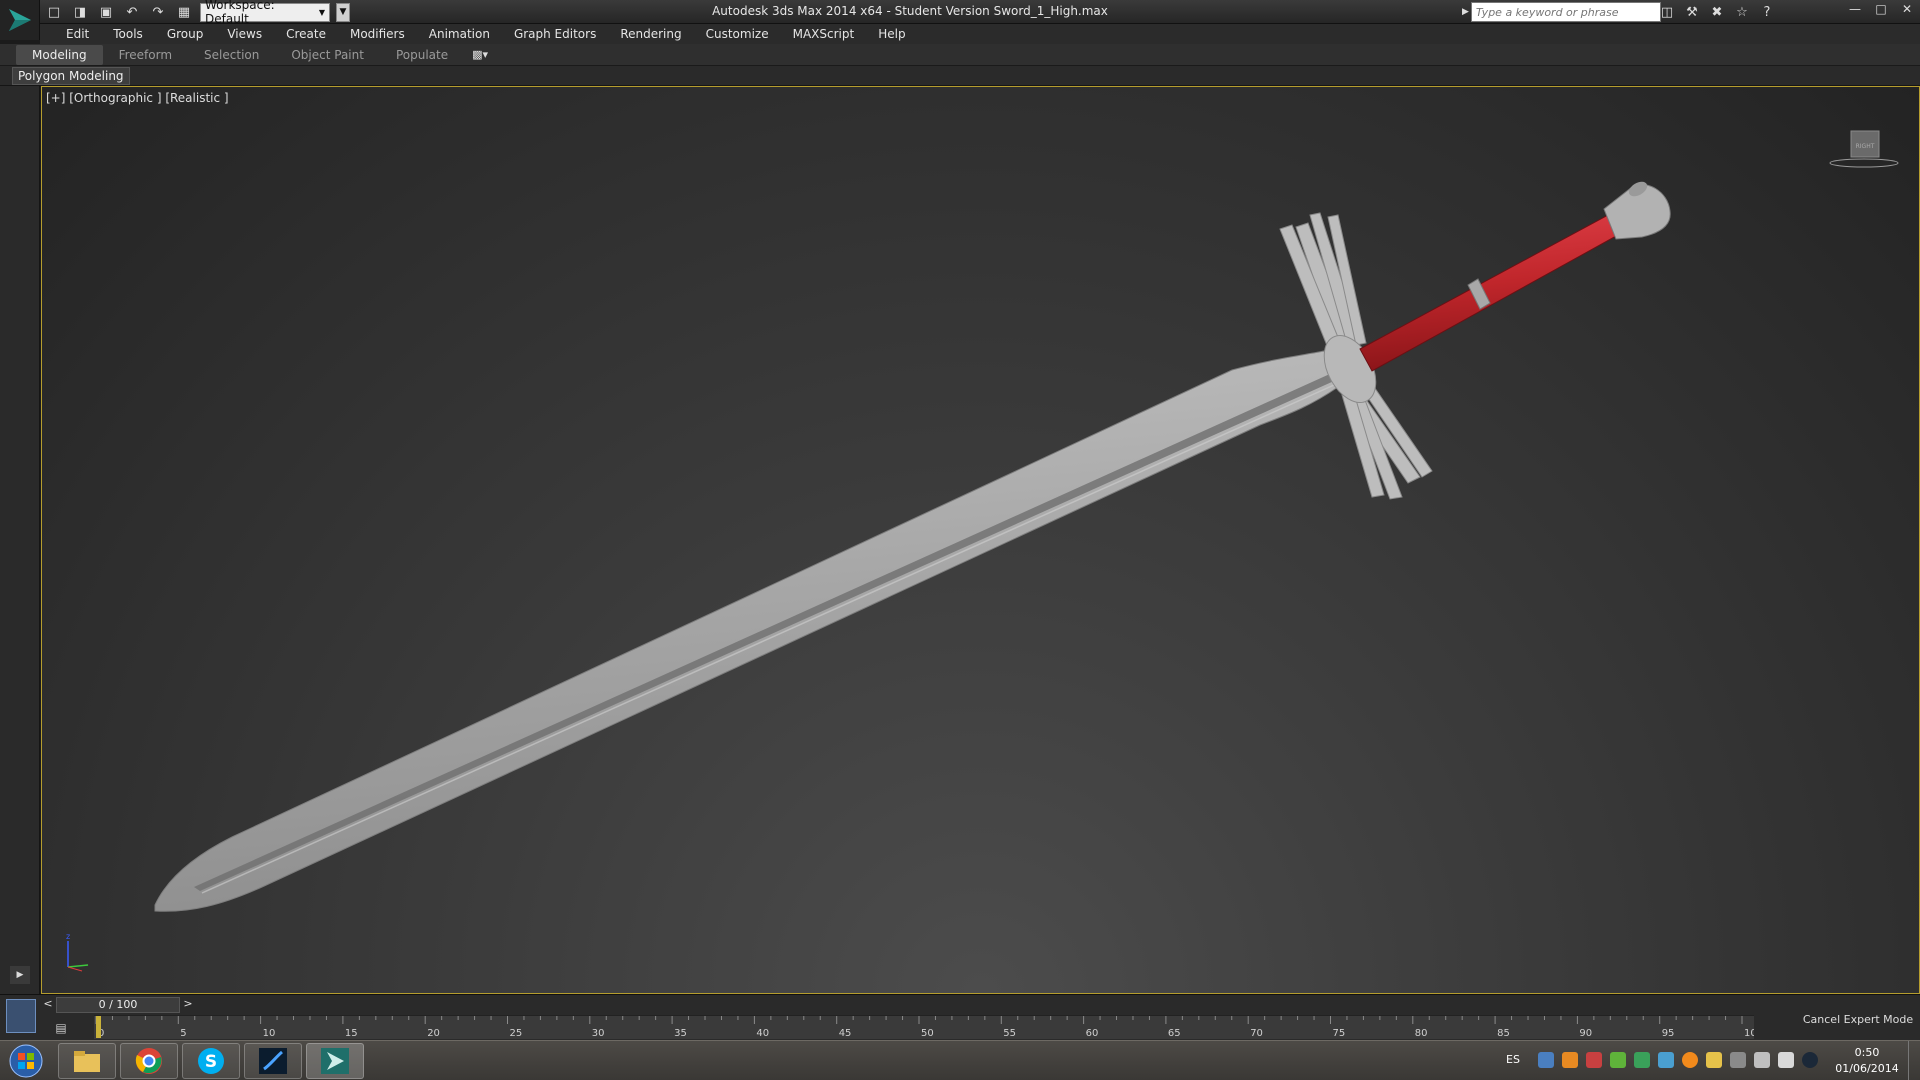 This screenshot has width=1920, height=1080. Describe the element at coordinates (1914, 1060) in the screenshot. I see `show-desktop-button` at that location.